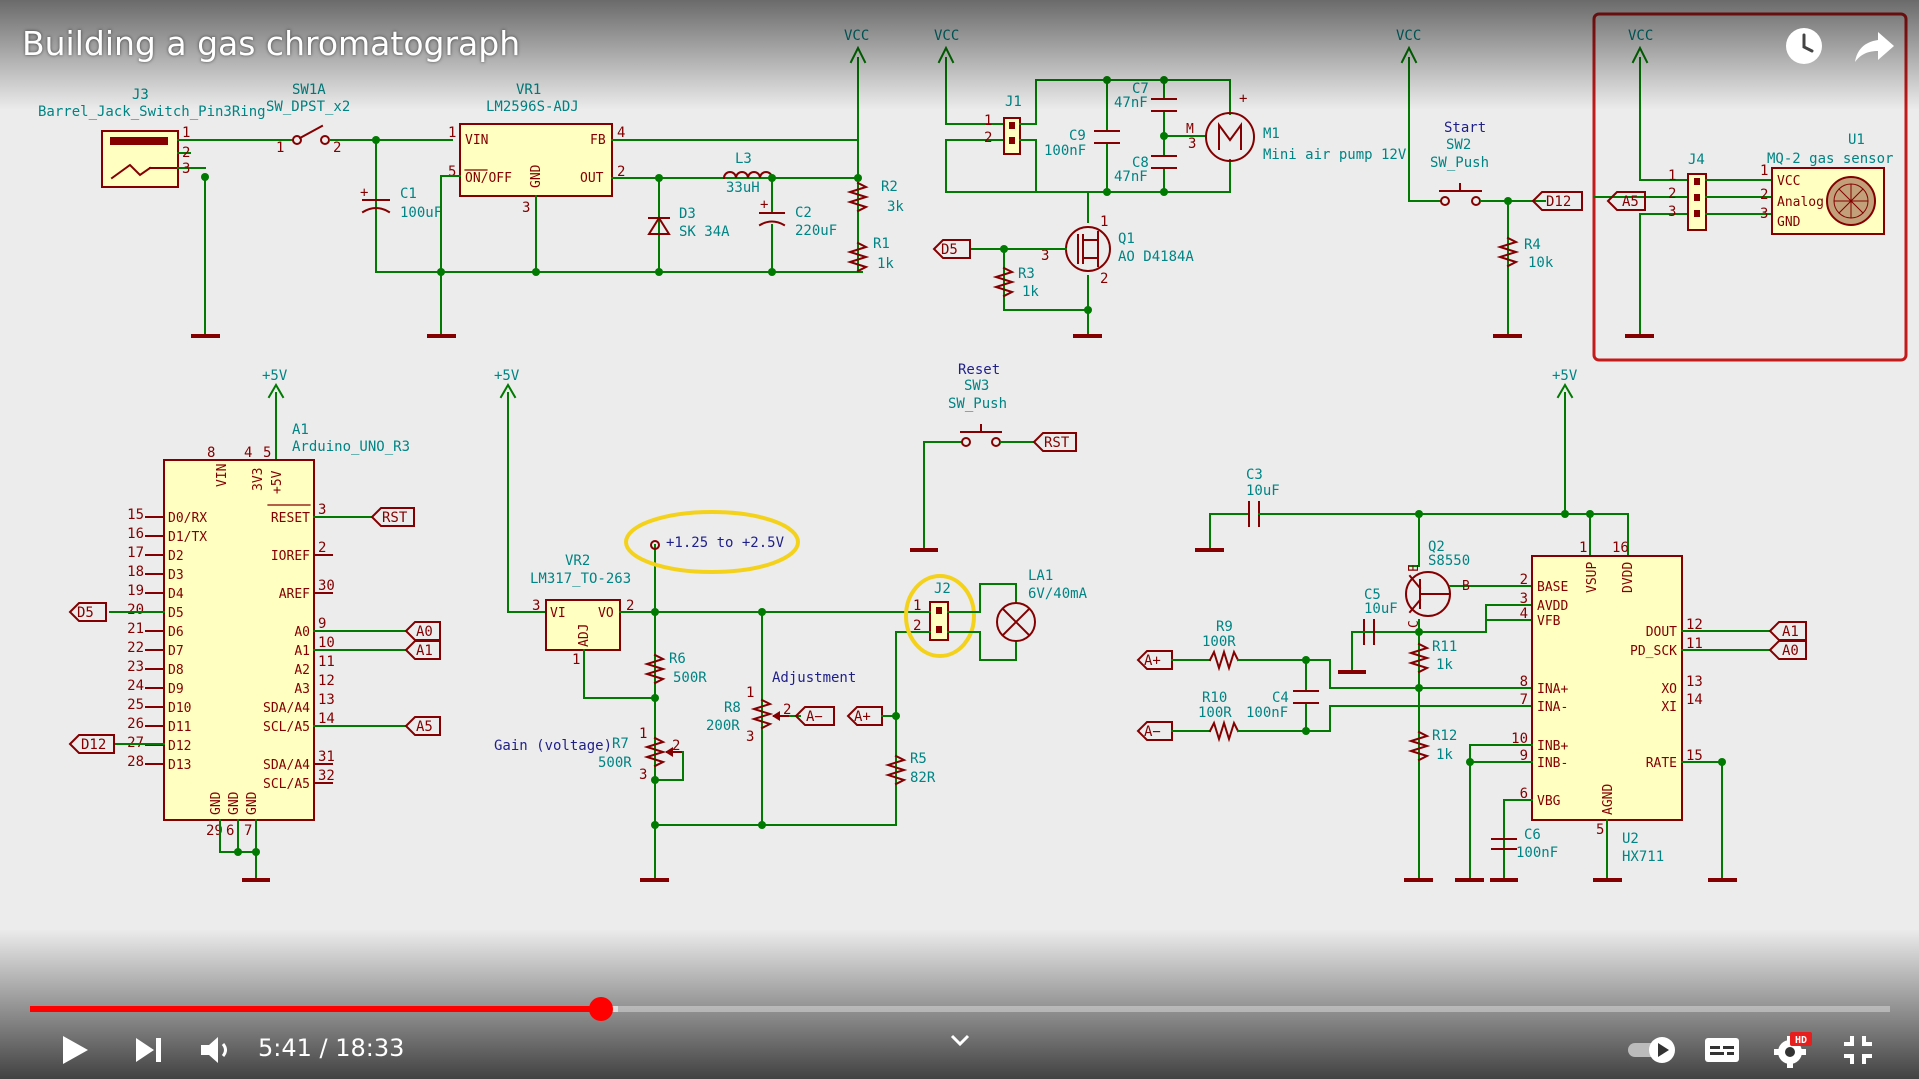 The image size is (1919, 1079). I want to click on la1-ref: LA1, so click(1040, 576).